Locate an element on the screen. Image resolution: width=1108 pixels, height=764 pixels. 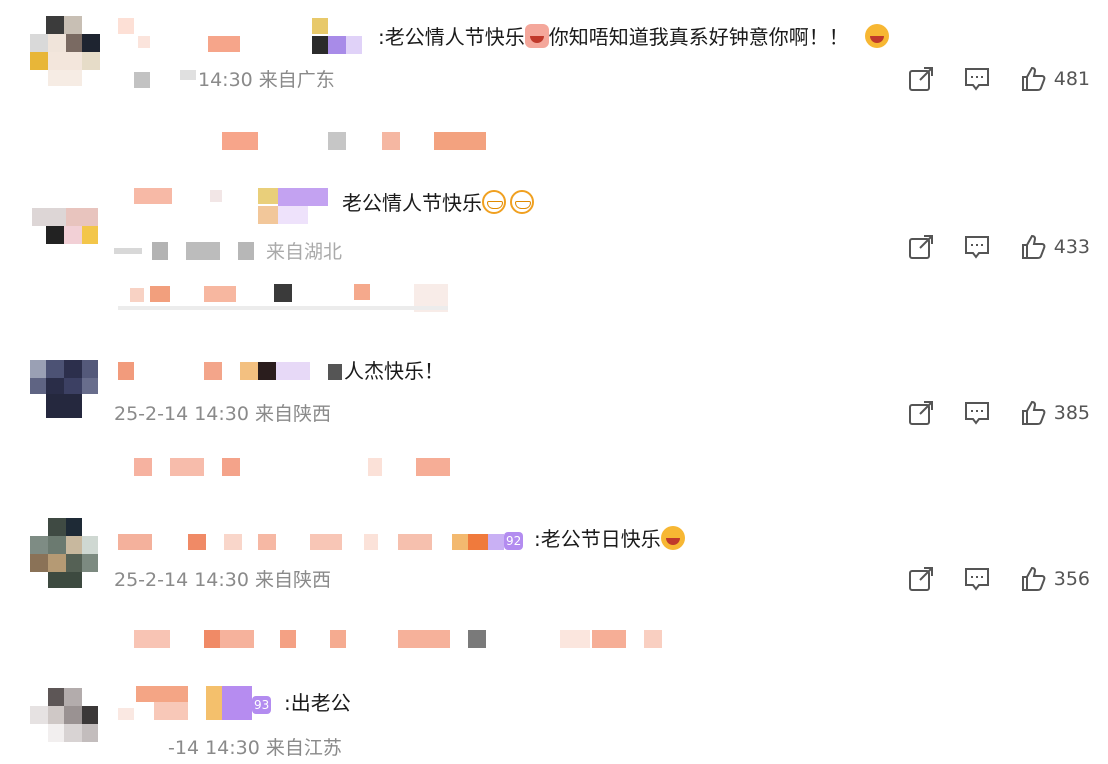
like-button: 385 is located at coordinates (1055, 413).